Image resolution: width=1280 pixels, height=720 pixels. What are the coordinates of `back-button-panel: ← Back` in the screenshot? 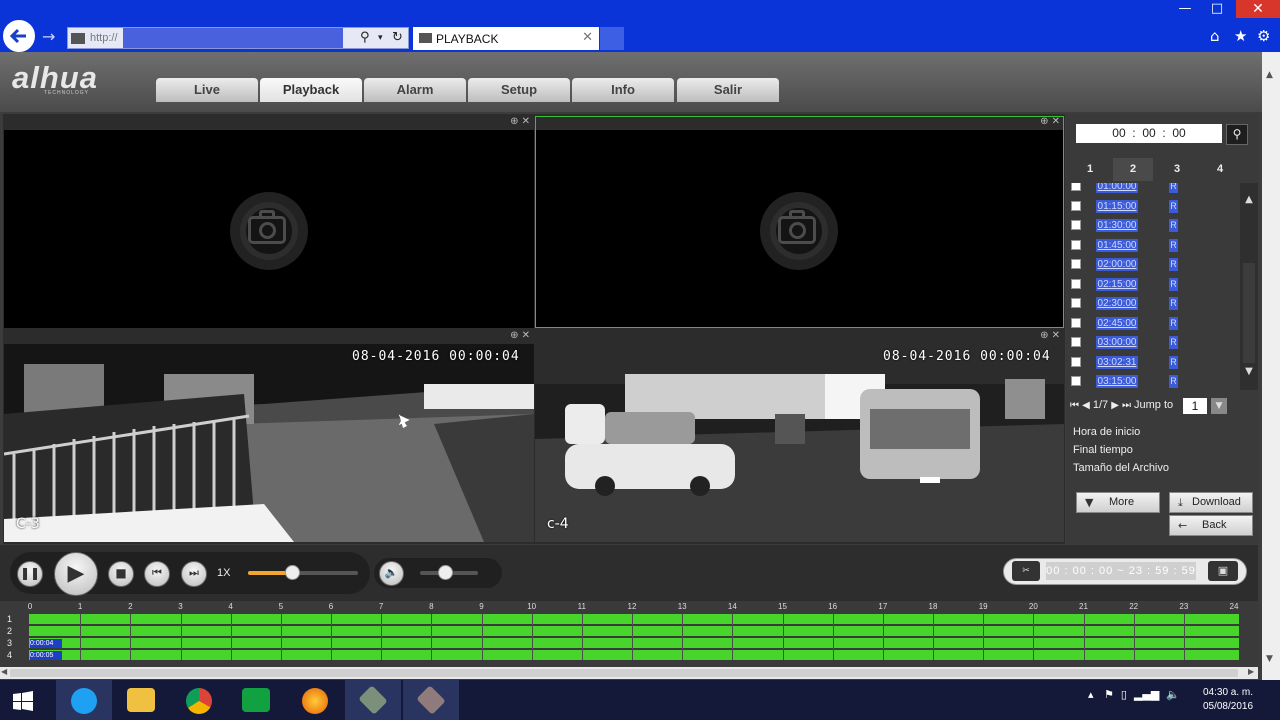 It's located at (1211, 525).